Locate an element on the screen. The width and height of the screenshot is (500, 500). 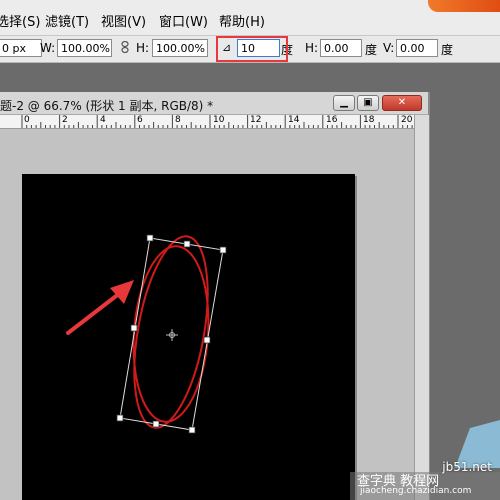
vertical-skew-field: 0.00 is located at coordinates (417, 48).